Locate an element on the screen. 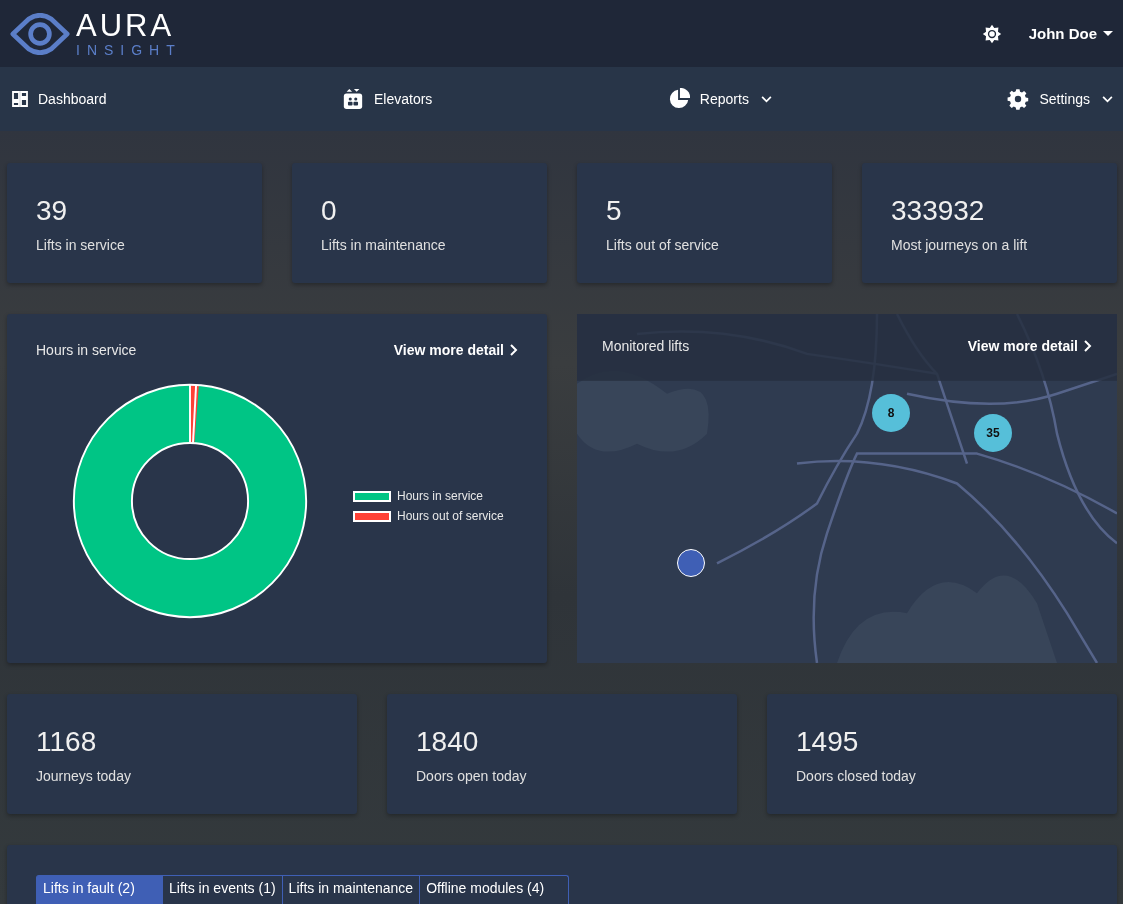 The width and height of the screenshot is (1123, 904). stat-label: Doors open today is located at coordinates (471, 776).